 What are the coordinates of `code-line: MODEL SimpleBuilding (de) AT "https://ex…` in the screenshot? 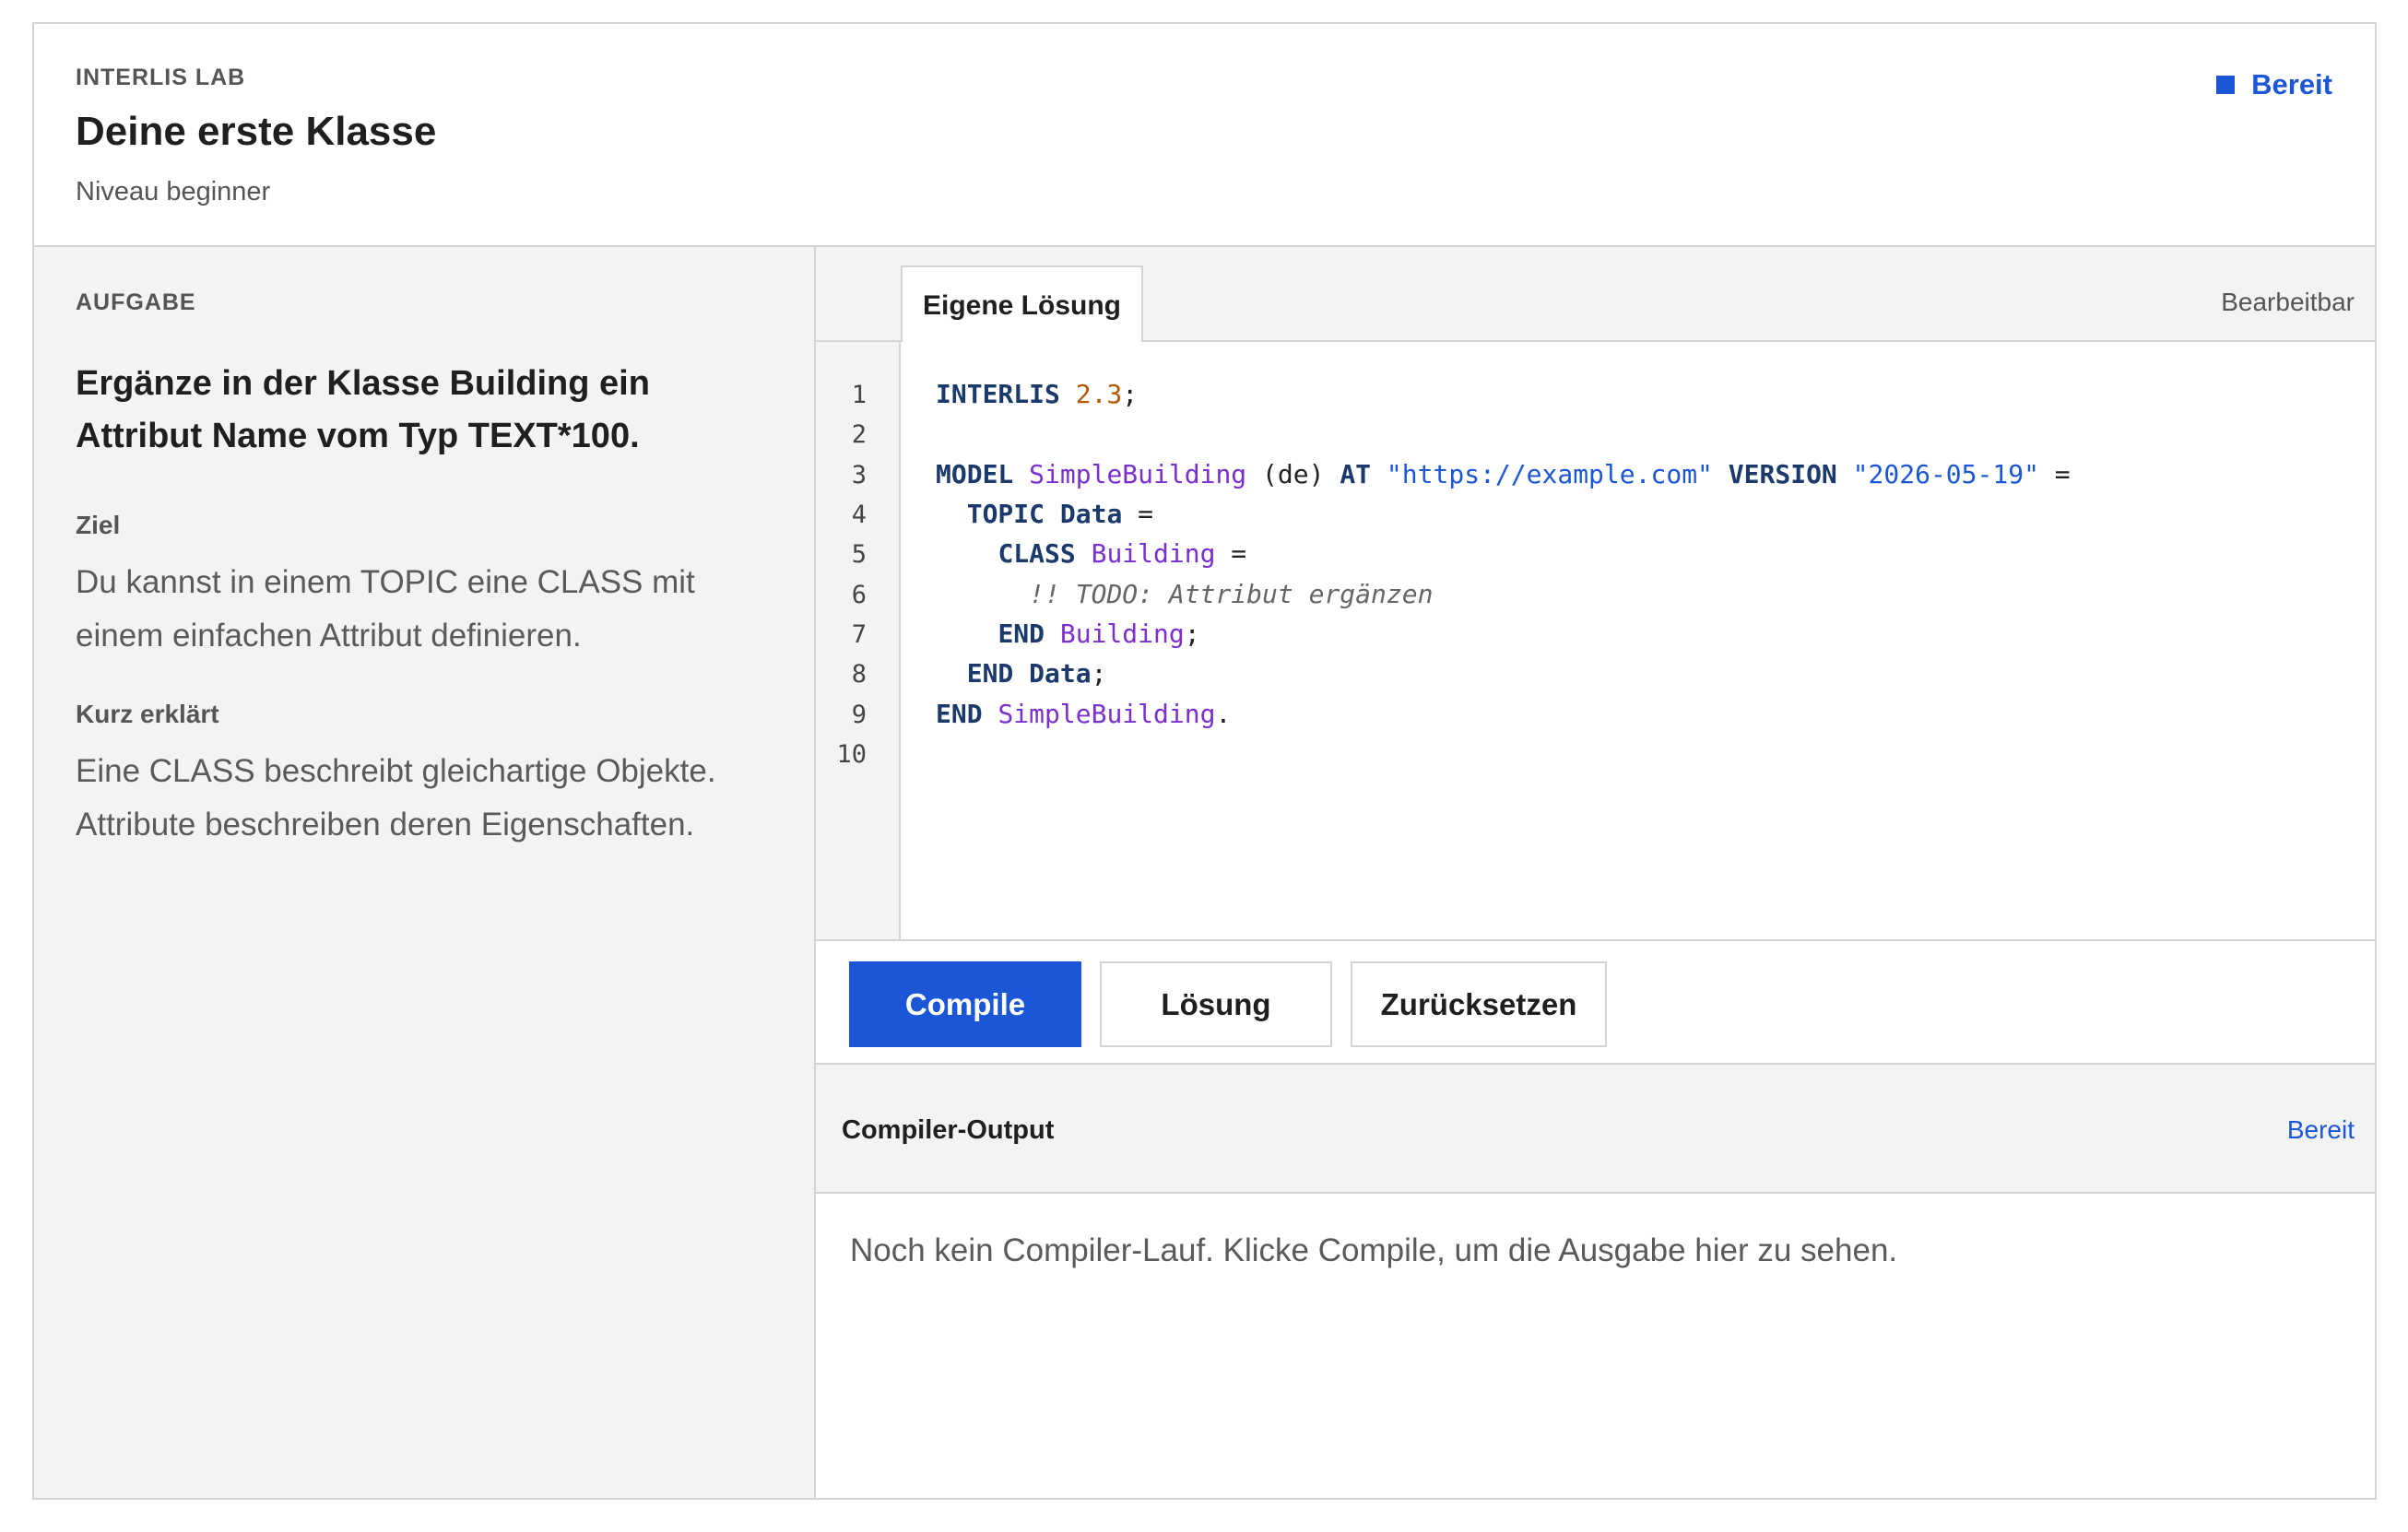 It's located at (1503, 474).